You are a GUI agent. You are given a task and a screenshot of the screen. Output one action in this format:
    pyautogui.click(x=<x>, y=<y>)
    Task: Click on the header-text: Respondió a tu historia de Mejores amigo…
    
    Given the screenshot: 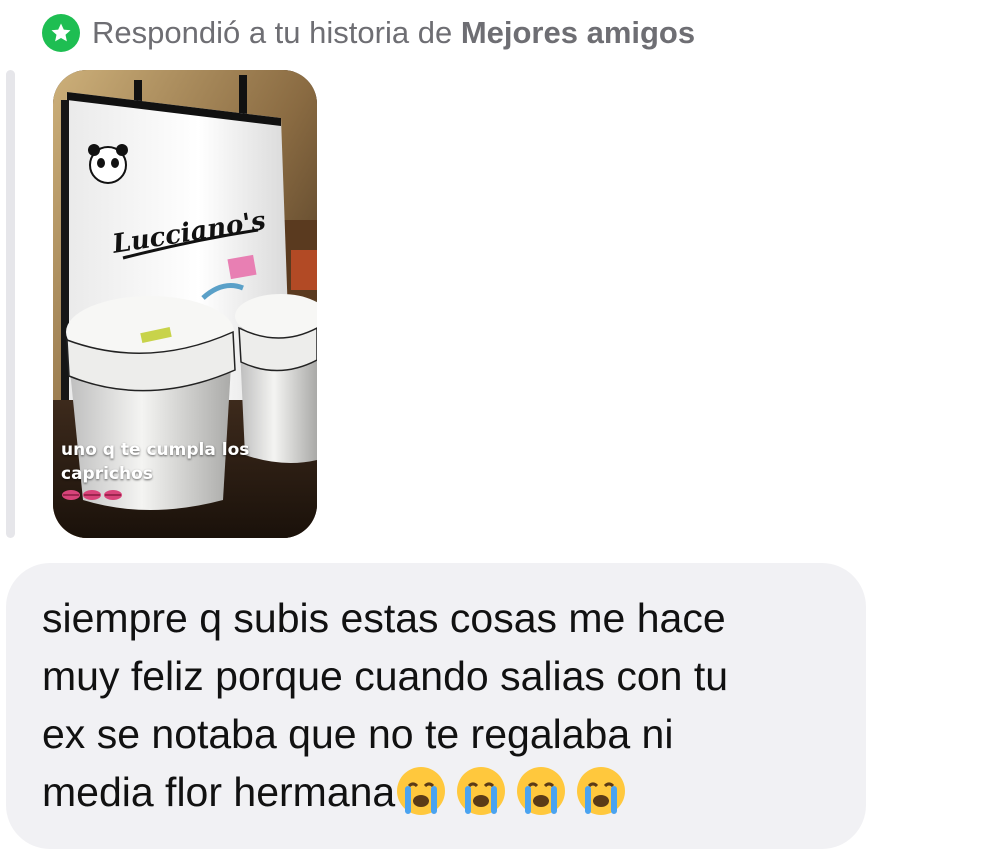 What is the action you would take?
    pyautogui.click(x=393, y=33)
    